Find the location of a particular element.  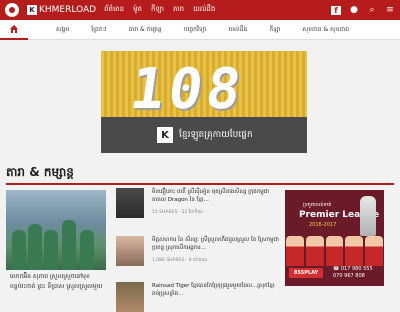

banner-logo-icon: K is located at coordinates (165, 135).